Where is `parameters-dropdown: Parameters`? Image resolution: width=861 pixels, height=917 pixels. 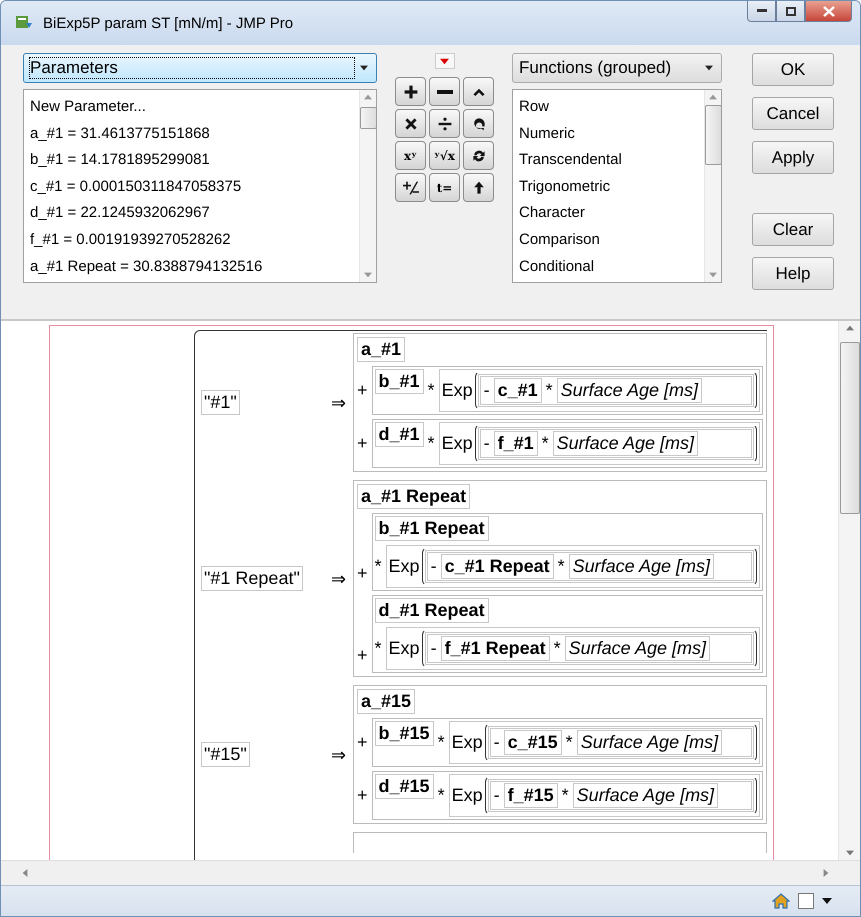 parameters-dropdown: Parameters is located at coordinates (200, 68).